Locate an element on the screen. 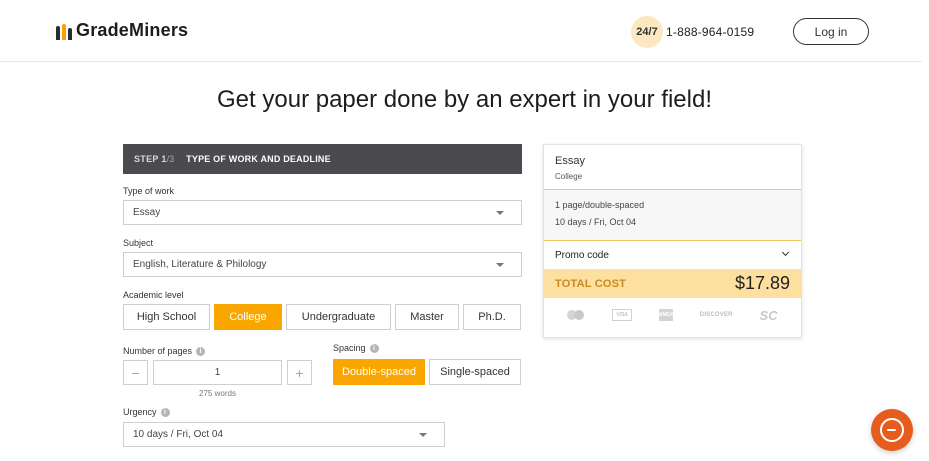 The image size is (929, 461). total-cost-amount: $17.89 is located at coordinates (762, 283).